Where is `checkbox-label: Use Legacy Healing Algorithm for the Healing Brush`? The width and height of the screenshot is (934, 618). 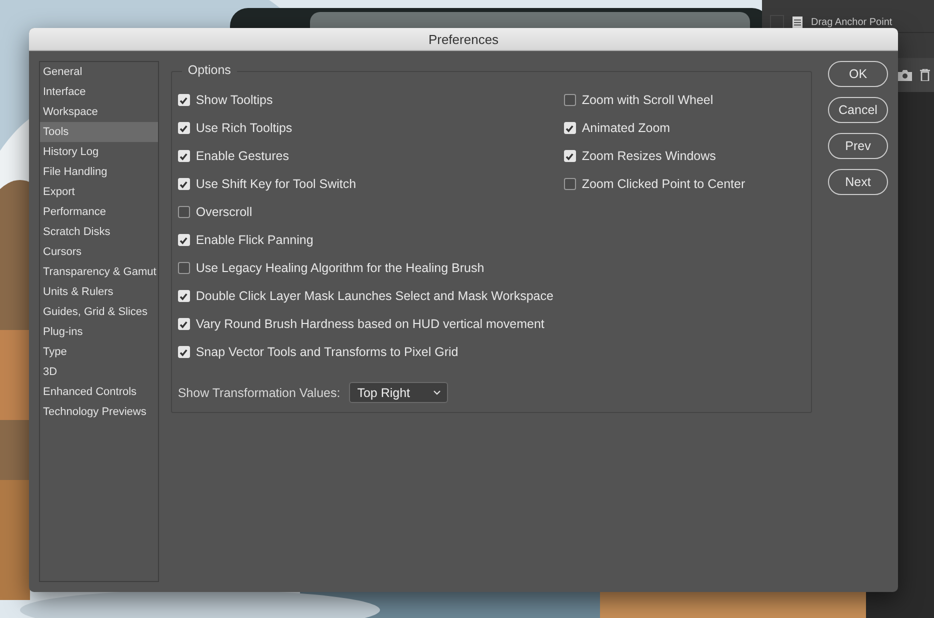
checkbox-label: Use Legacy Healing Algorithm for the Healing Brush is located at coordinates (340, 268).